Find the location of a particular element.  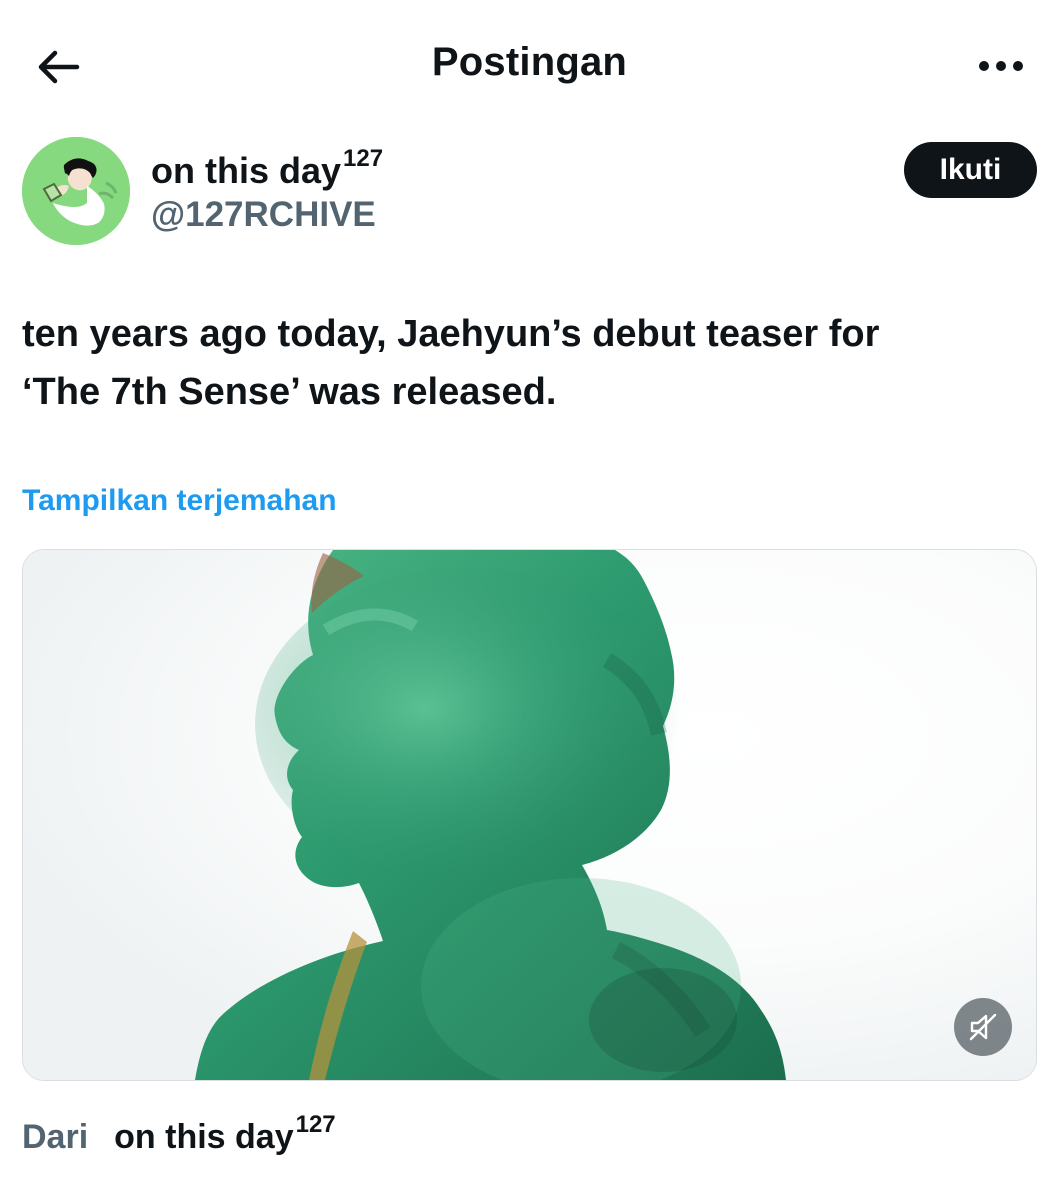

muted-speaker-icon is located at coordinates (983, 1027).